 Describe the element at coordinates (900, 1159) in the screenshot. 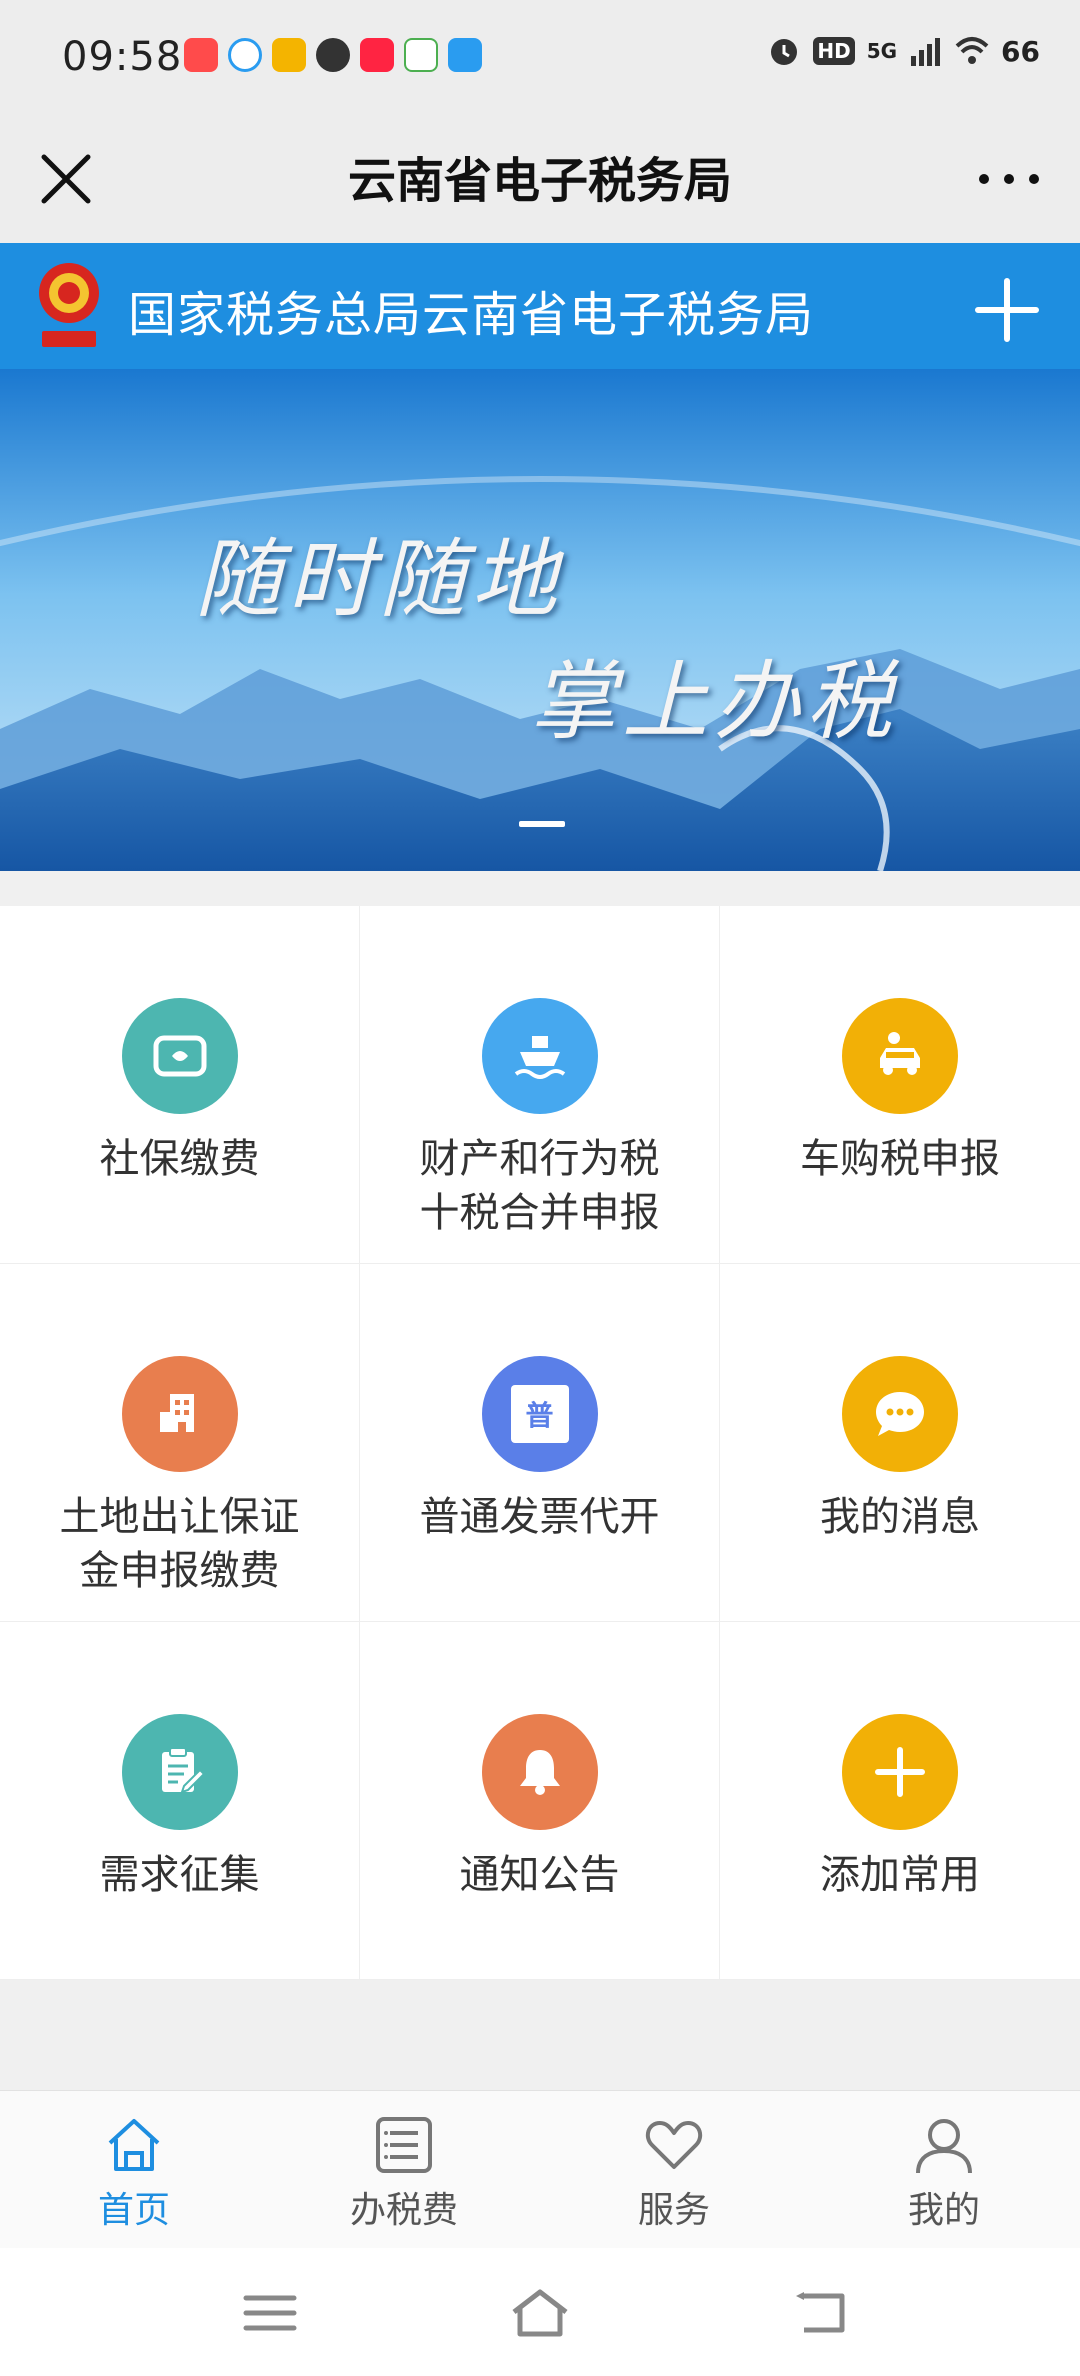

I see `grid-item-label: 车购税申报` at that location.